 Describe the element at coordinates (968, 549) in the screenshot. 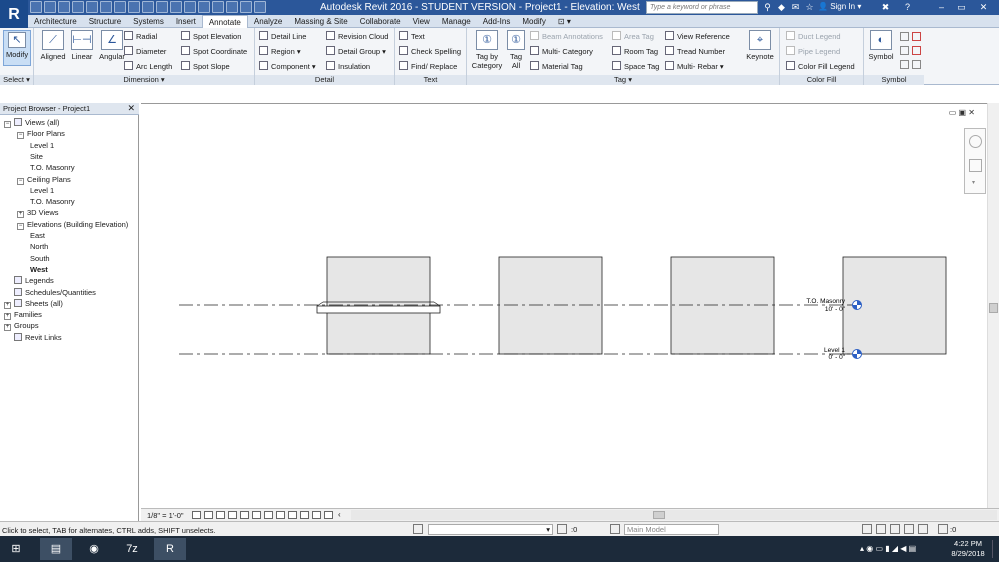

I see `clock: 4:22 PM 8/29/2018` at that location.